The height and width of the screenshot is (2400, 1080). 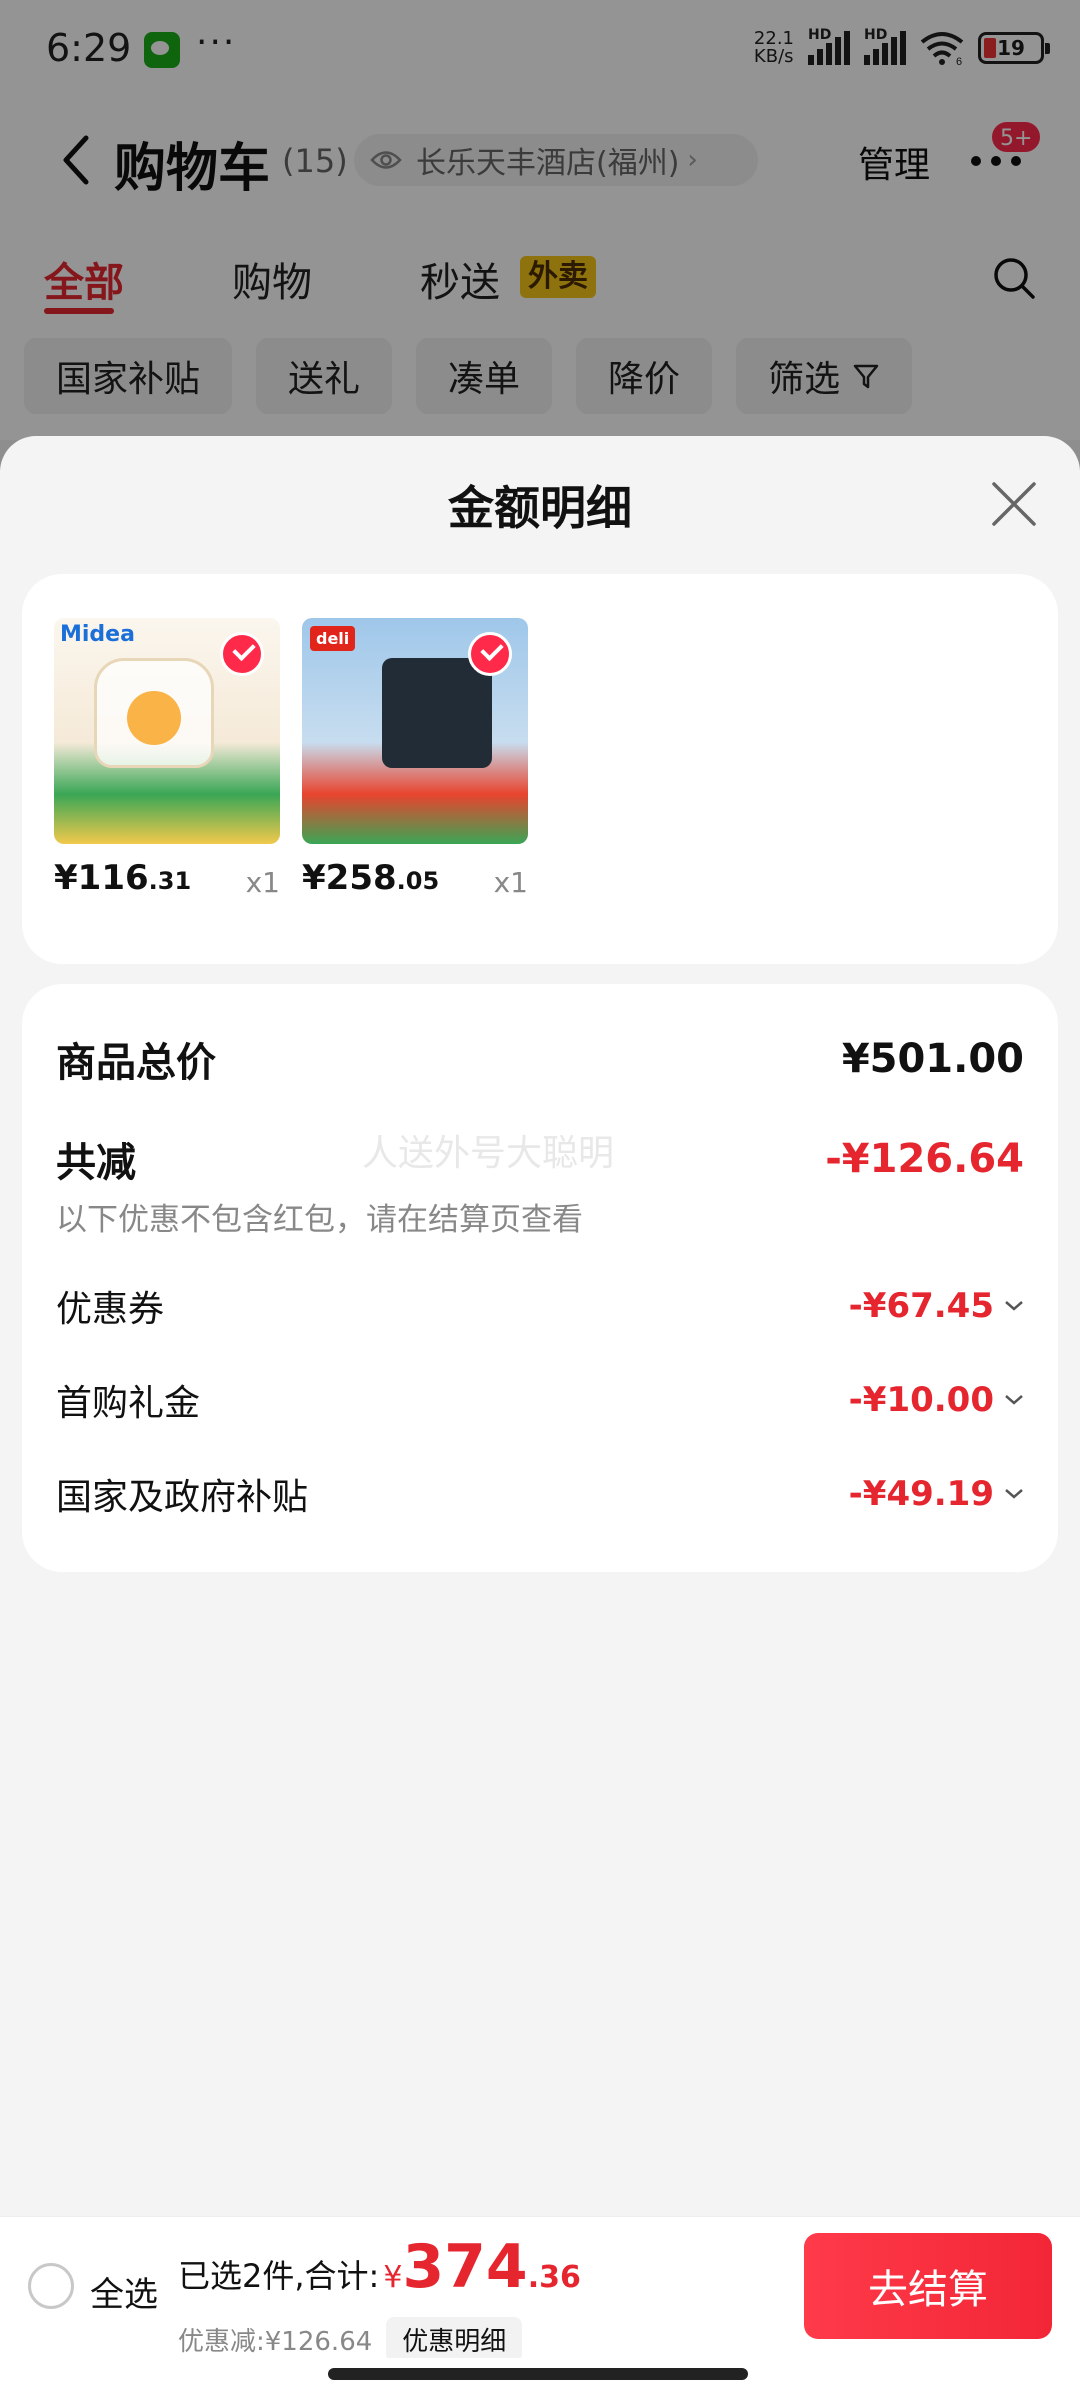 I want to click on price-decimal: .31, so click(x=170, y=881).